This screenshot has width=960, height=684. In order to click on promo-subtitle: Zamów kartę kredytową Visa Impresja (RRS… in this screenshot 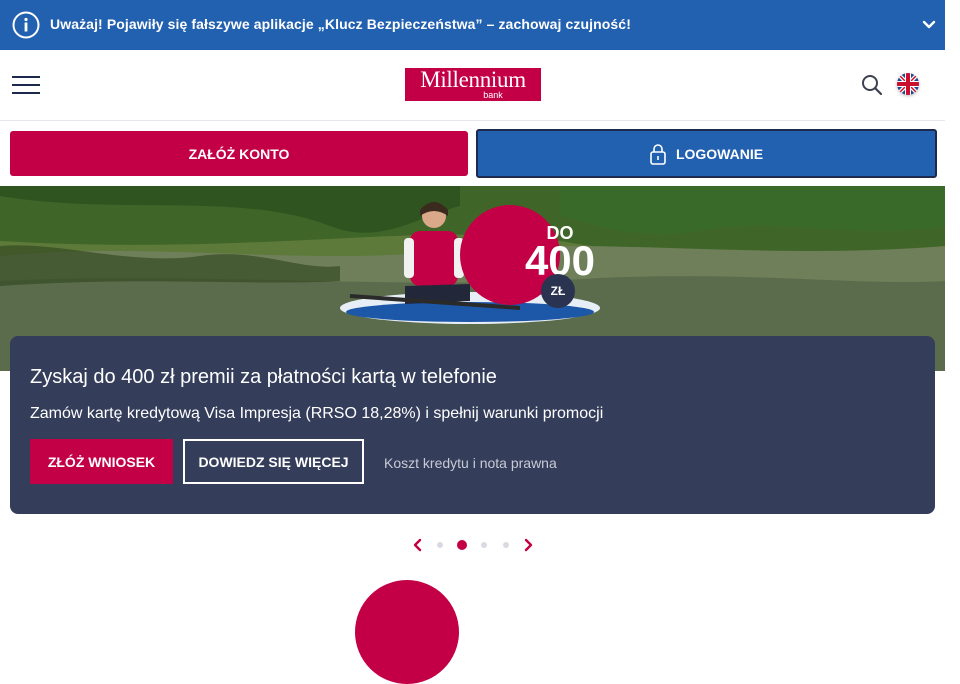, I will do `click(317, 413)`.